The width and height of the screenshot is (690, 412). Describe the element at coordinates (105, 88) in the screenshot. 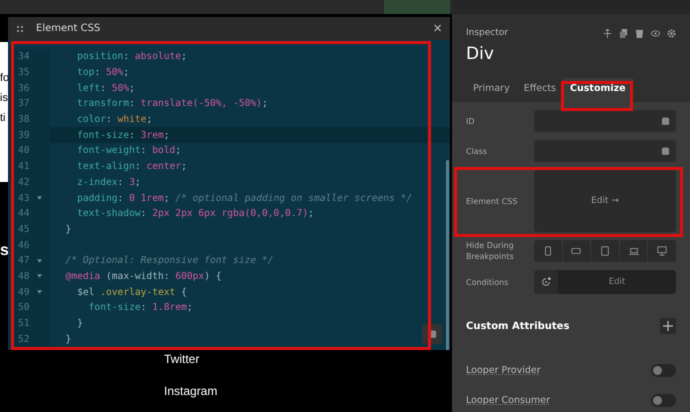

I see `code-line: left: 50%;` at that location.